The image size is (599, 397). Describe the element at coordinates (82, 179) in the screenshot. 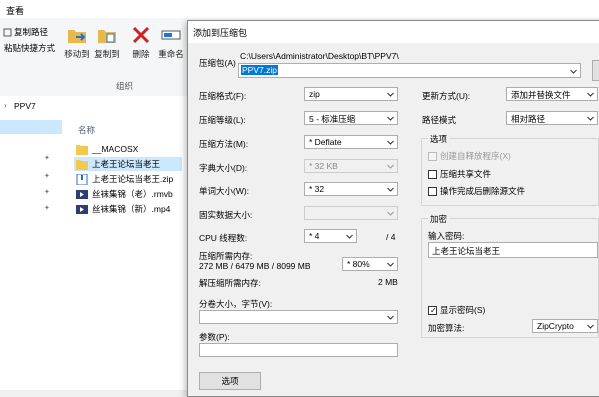

I see `zip-file-icon` at that location.